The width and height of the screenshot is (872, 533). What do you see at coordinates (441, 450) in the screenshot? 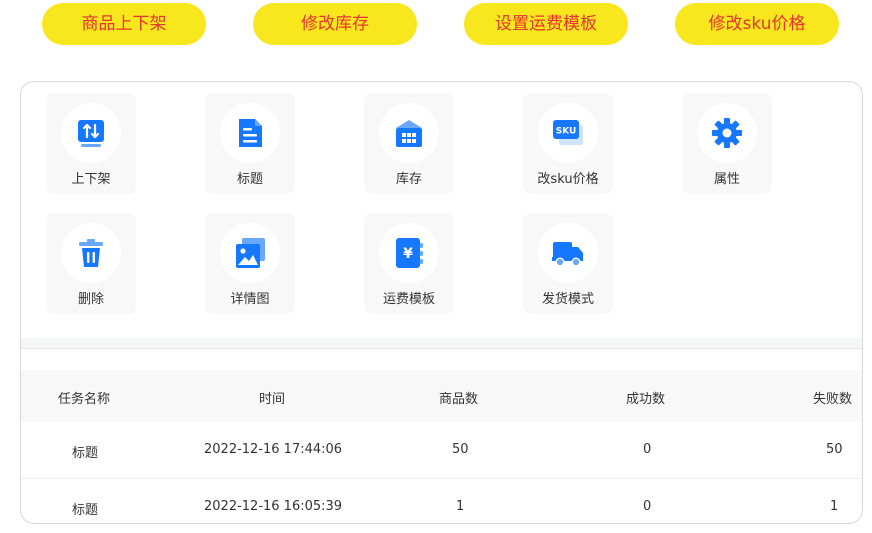
I see `table-row: 标题 2022-12-16 17:44:06 50 0 50` at bounding box center [441, 450].